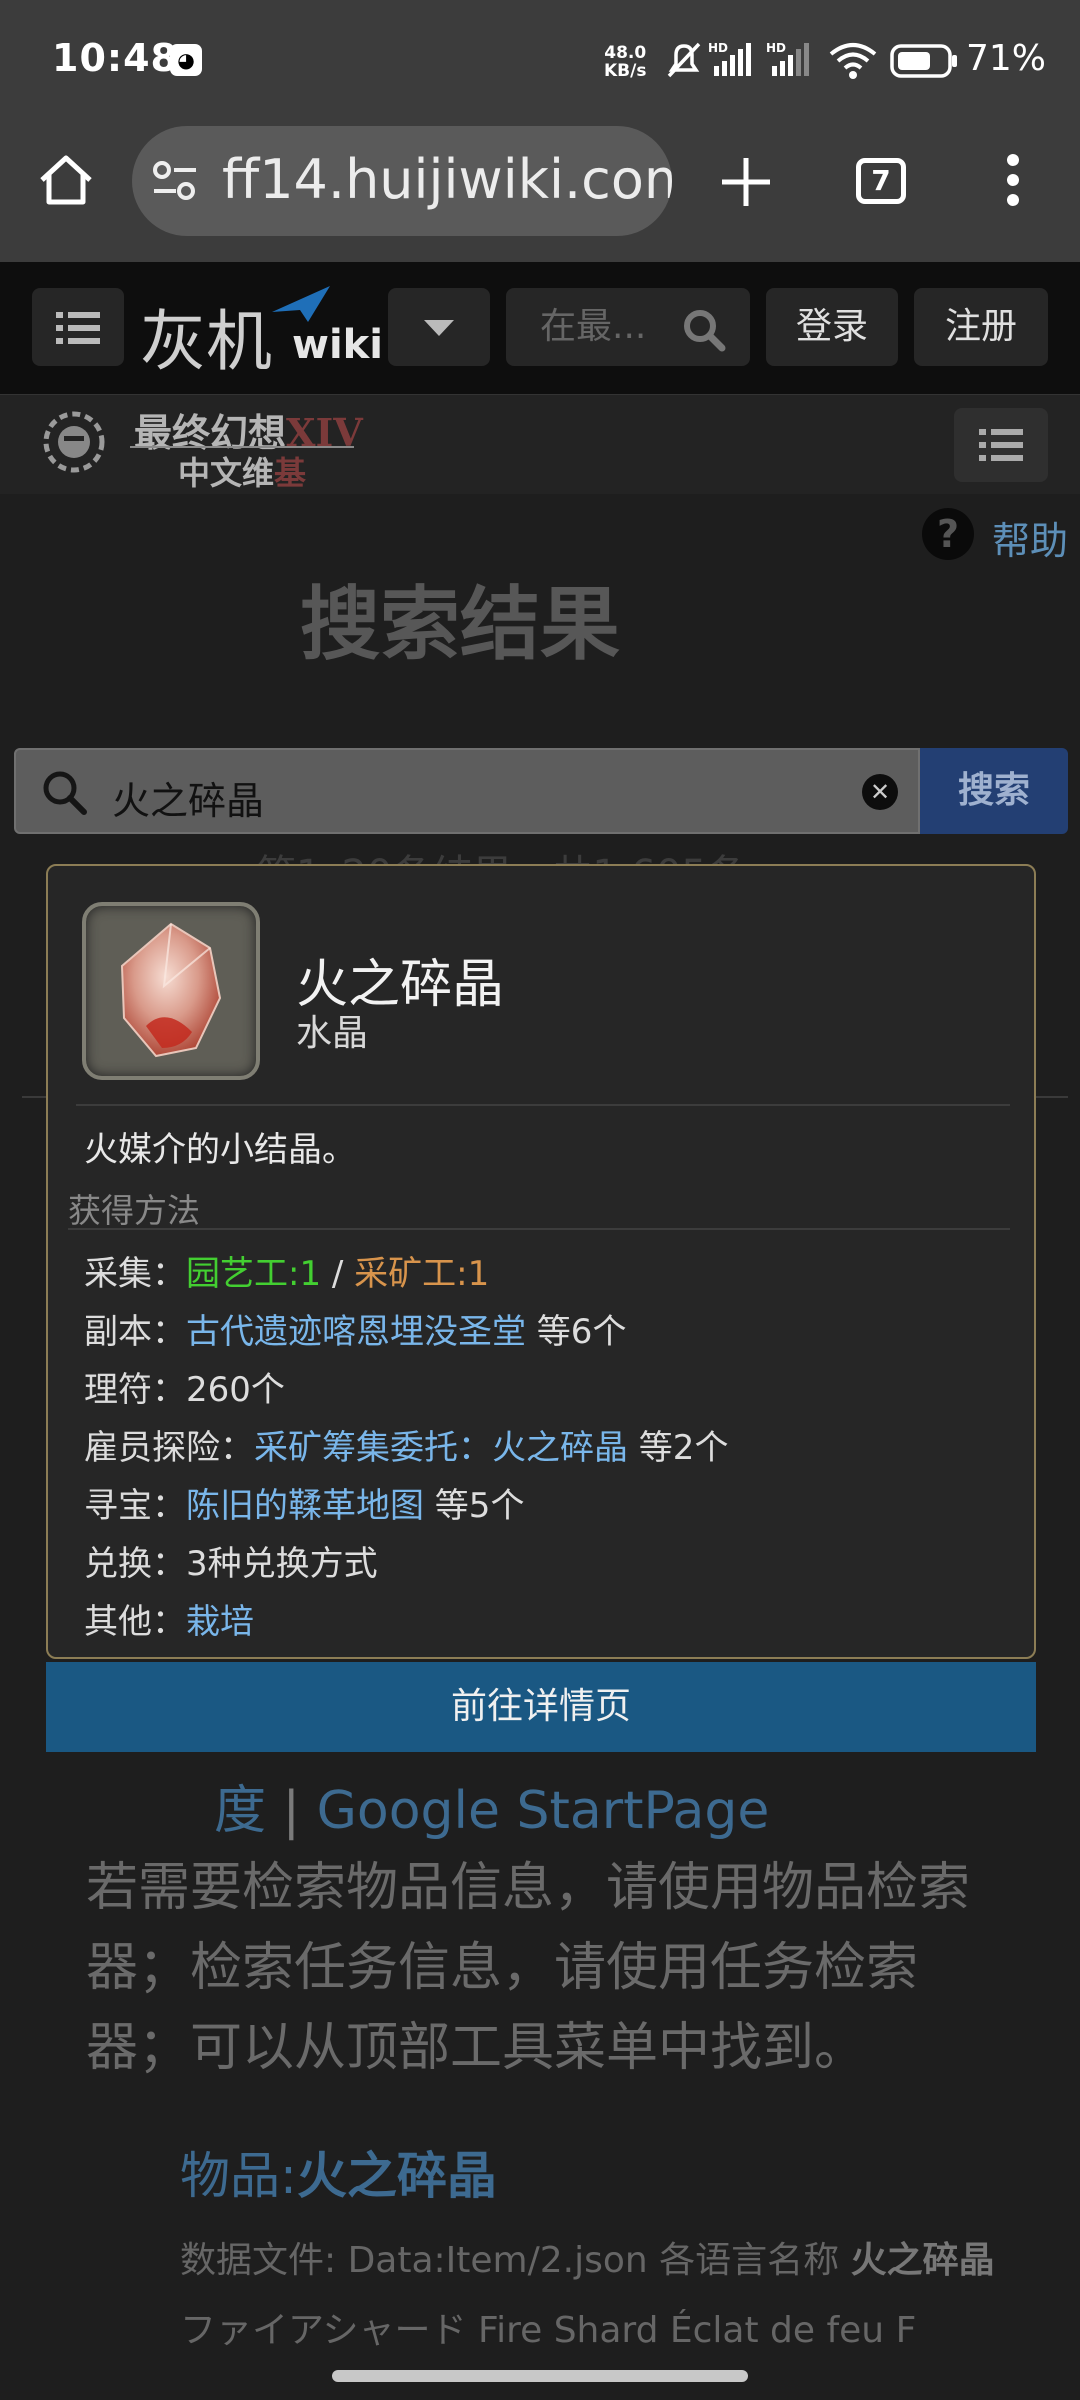  I want to click on bell-muted-icon, so click(684, 60).